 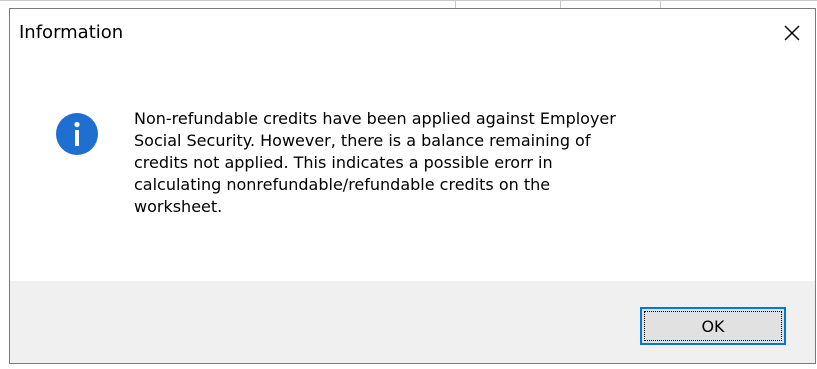 What do you see at coordinates (408, 0) in the screenshot?
I see `background-window-edge` at bounding box center [408, 0].